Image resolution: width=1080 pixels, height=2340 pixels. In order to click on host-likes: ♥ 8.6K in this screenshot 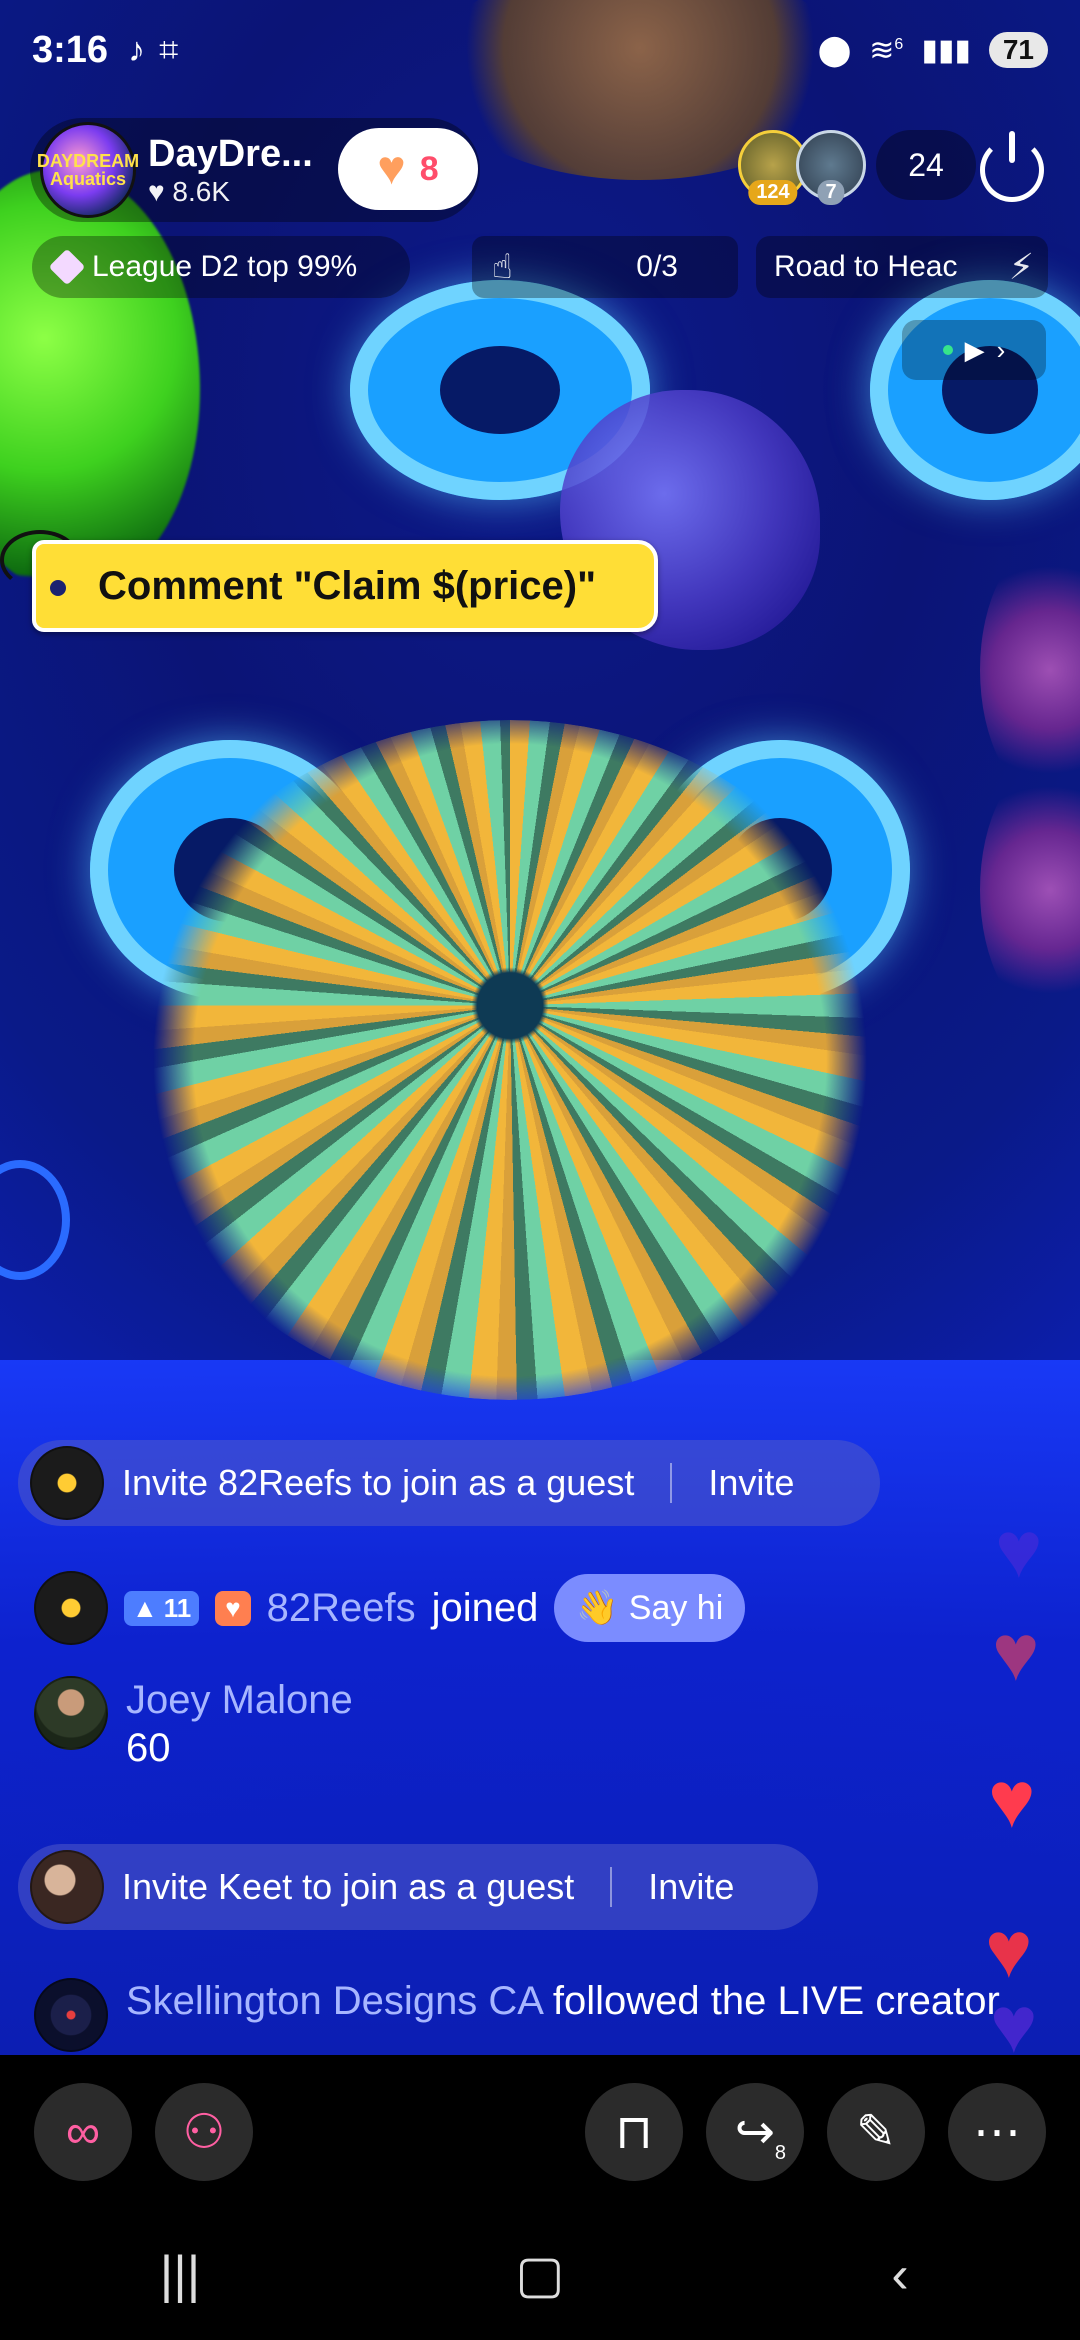, I will do `click(230, 192)`.